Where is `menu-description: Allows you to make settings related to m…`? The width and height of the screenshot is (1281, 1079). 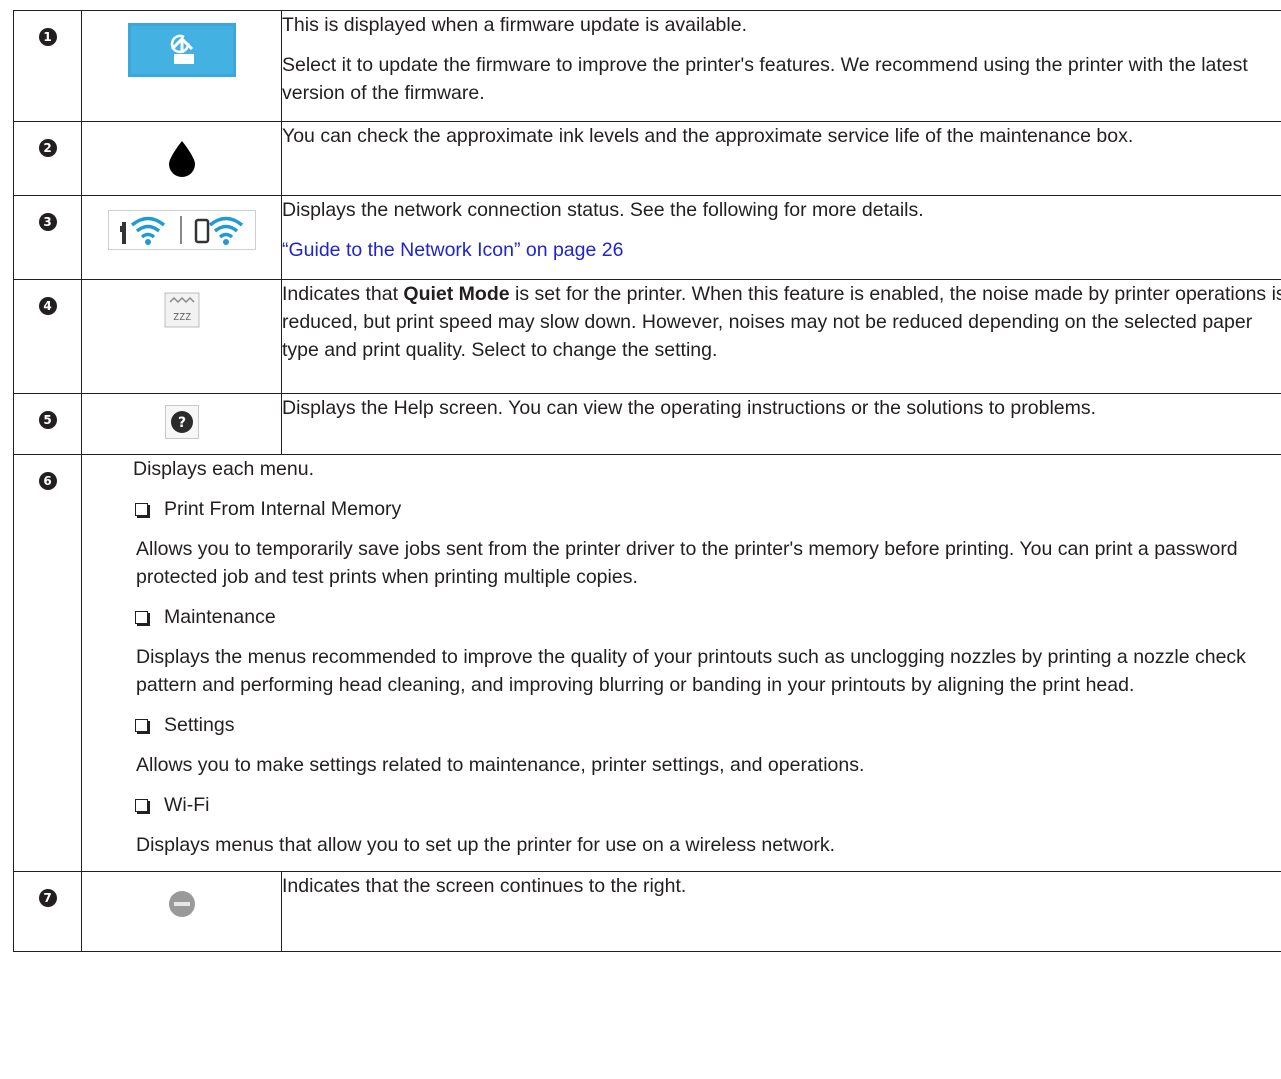 menu-description: Allows you to make settings related to m… is located at coordinates (500, 765).